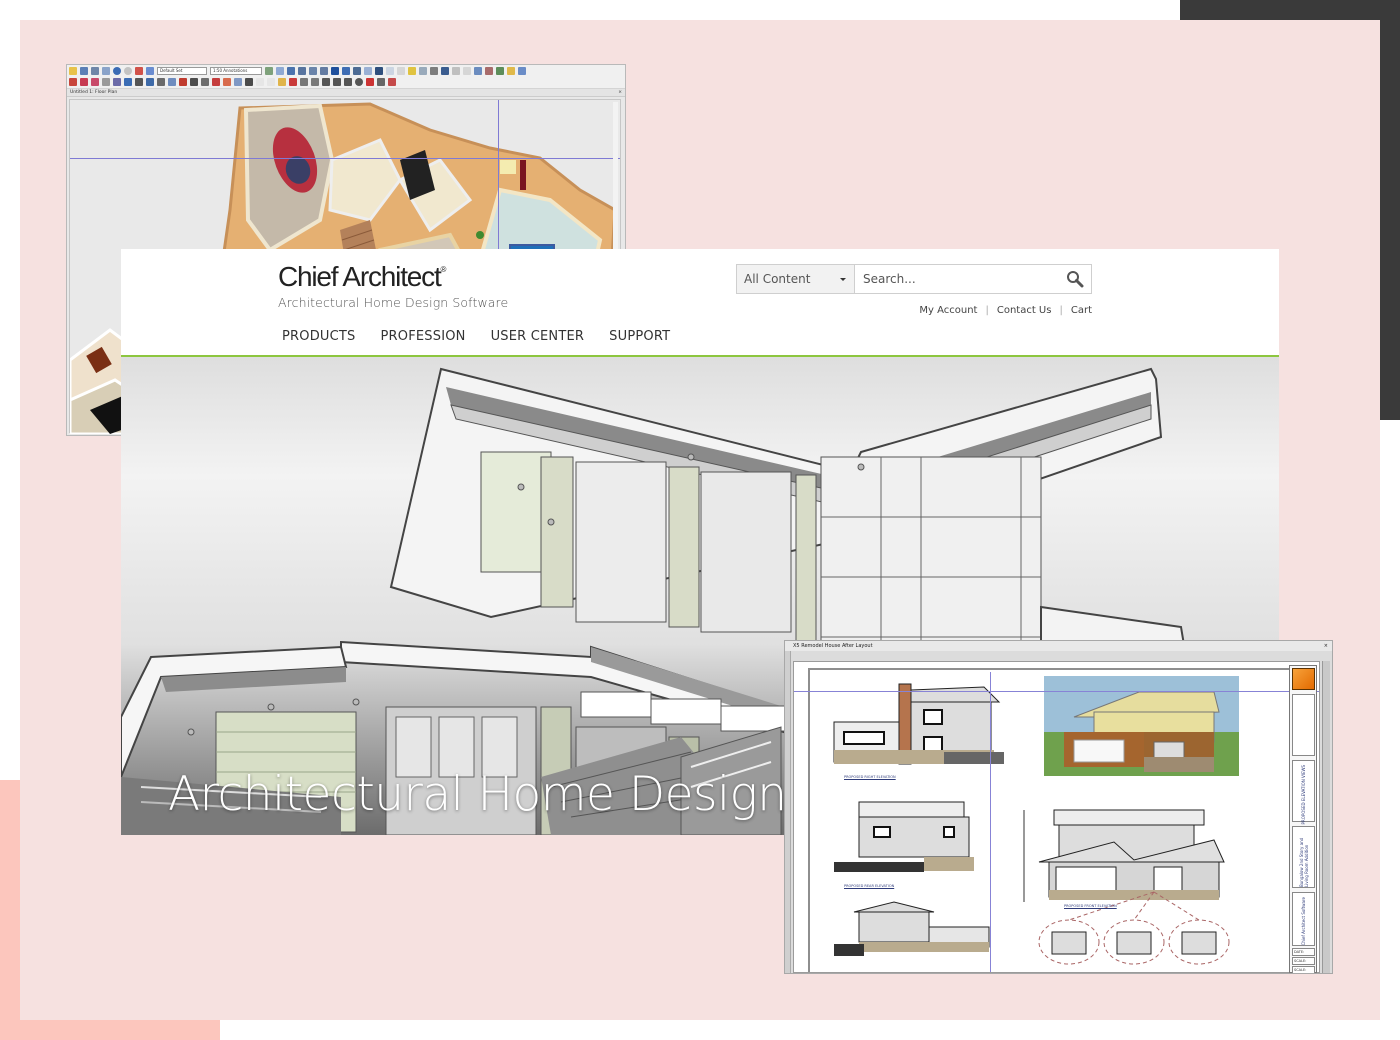  What do you see at coordinates (106, 70) in the screenshot?
I see `print-preview-icon` at bounding box center [106, 70].